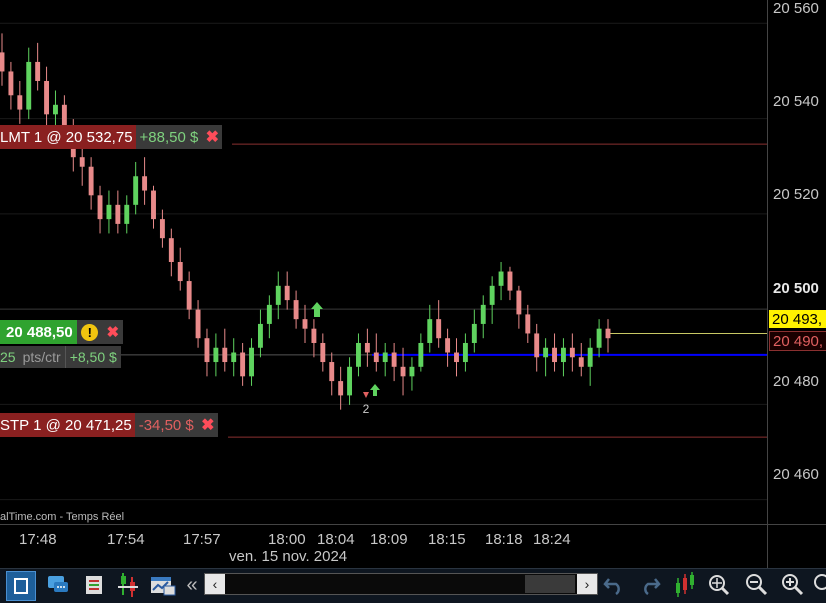  What do you see at coordinates (796, 262) in the screenshot?
I see `price-axis` at bounding box center [796, 262].